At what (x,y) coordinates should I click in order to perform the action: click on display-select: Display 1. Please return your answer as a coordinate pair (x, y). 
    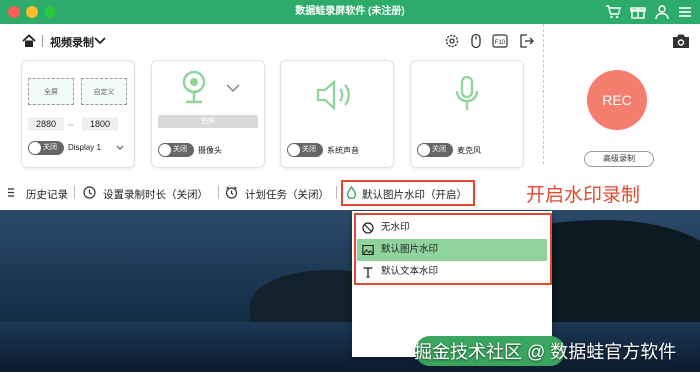
    Looking at the image, I should click on (84, 147).